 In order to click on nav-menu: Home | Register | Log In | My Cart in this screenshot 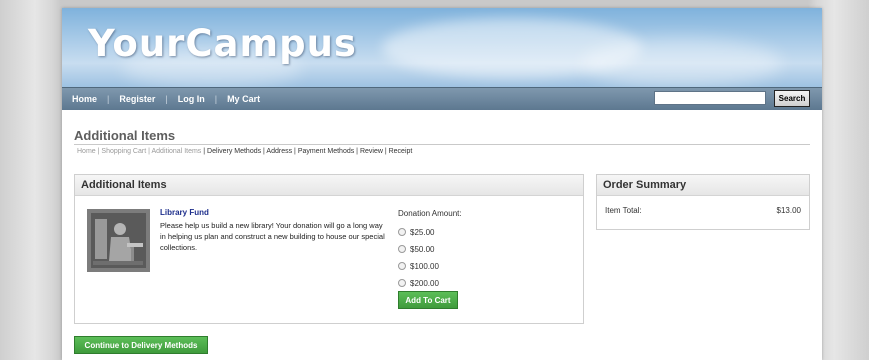, I will do `click(166, 99)`.